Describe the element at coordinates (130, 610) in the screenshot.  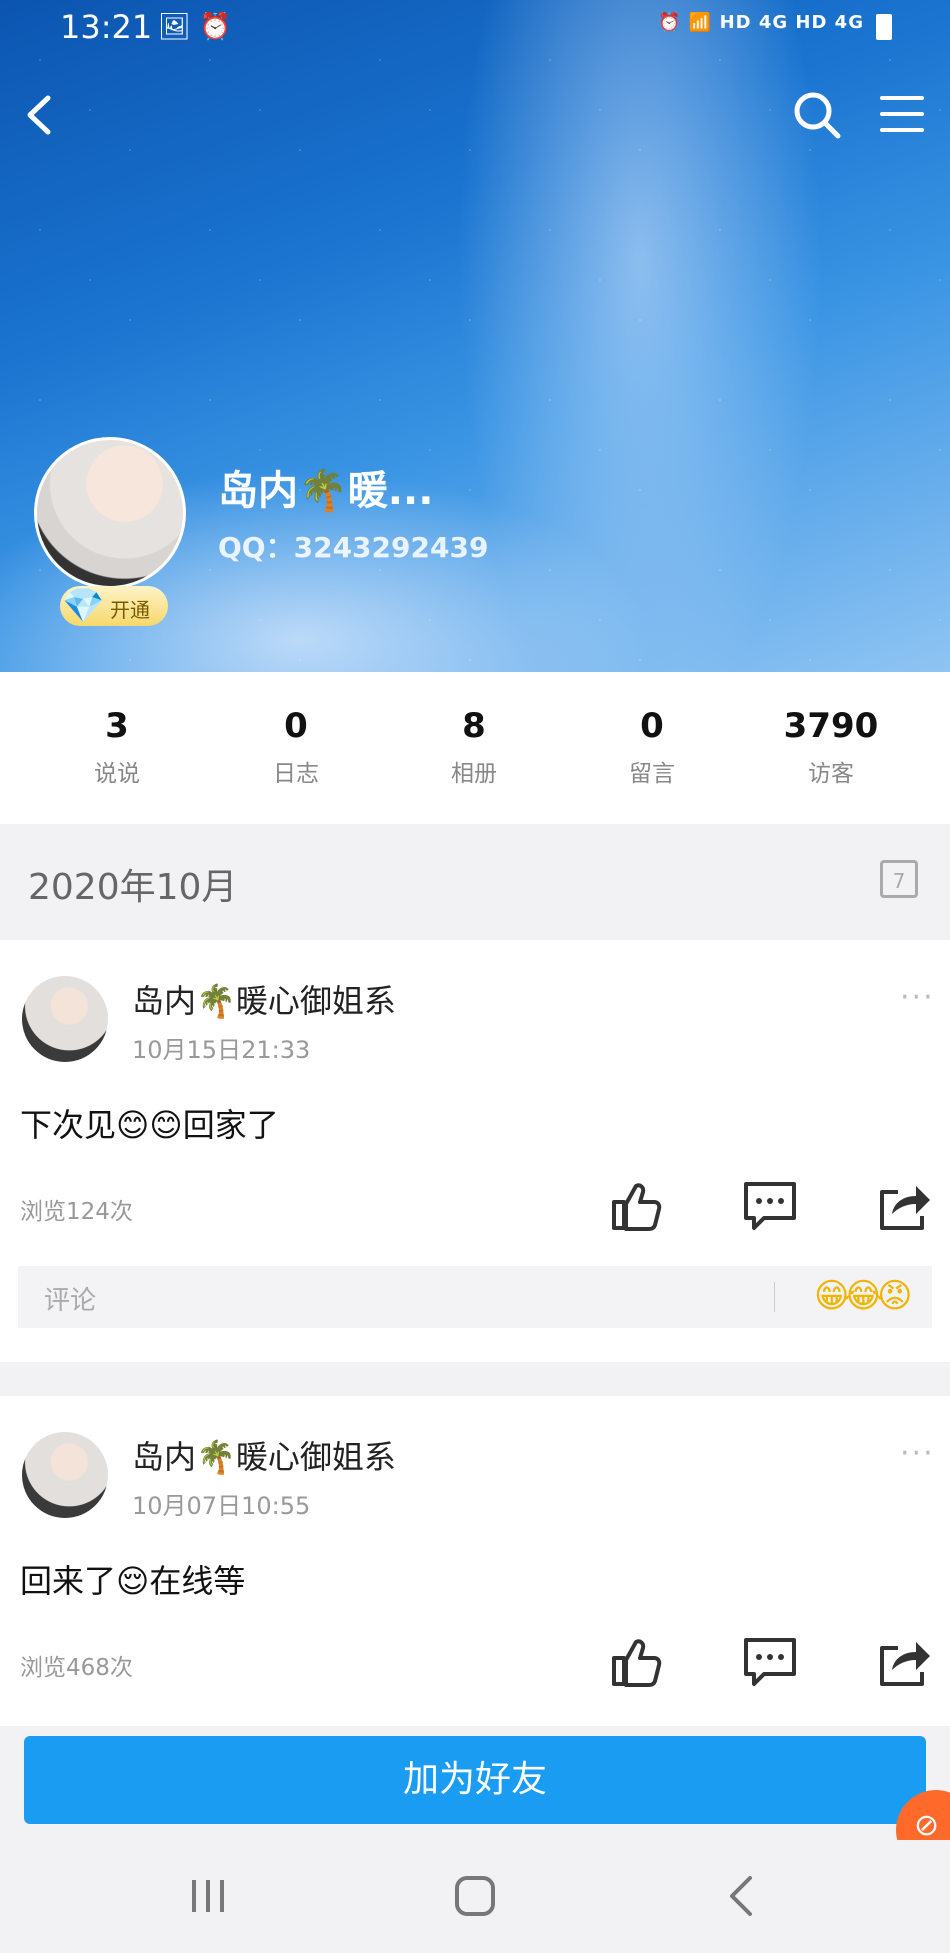
I see `vip-badge-label: 开通` at that location.